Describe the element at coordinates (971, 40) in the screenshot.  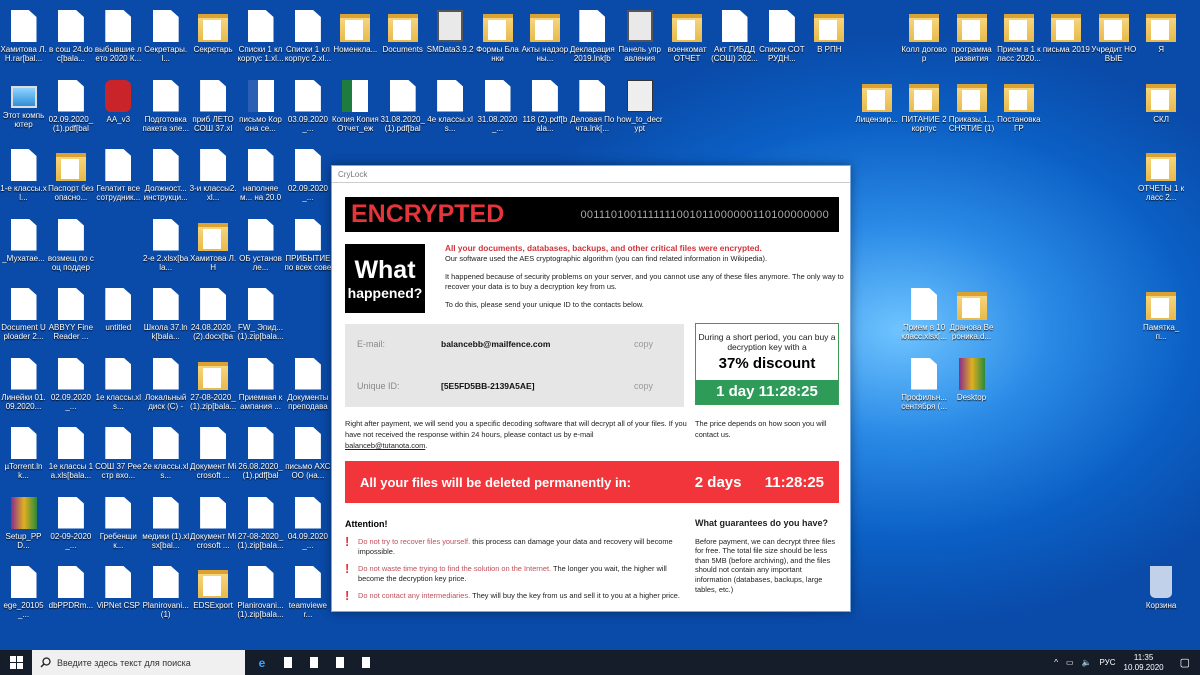
I see `desktop-icon: программа развития` at that location.